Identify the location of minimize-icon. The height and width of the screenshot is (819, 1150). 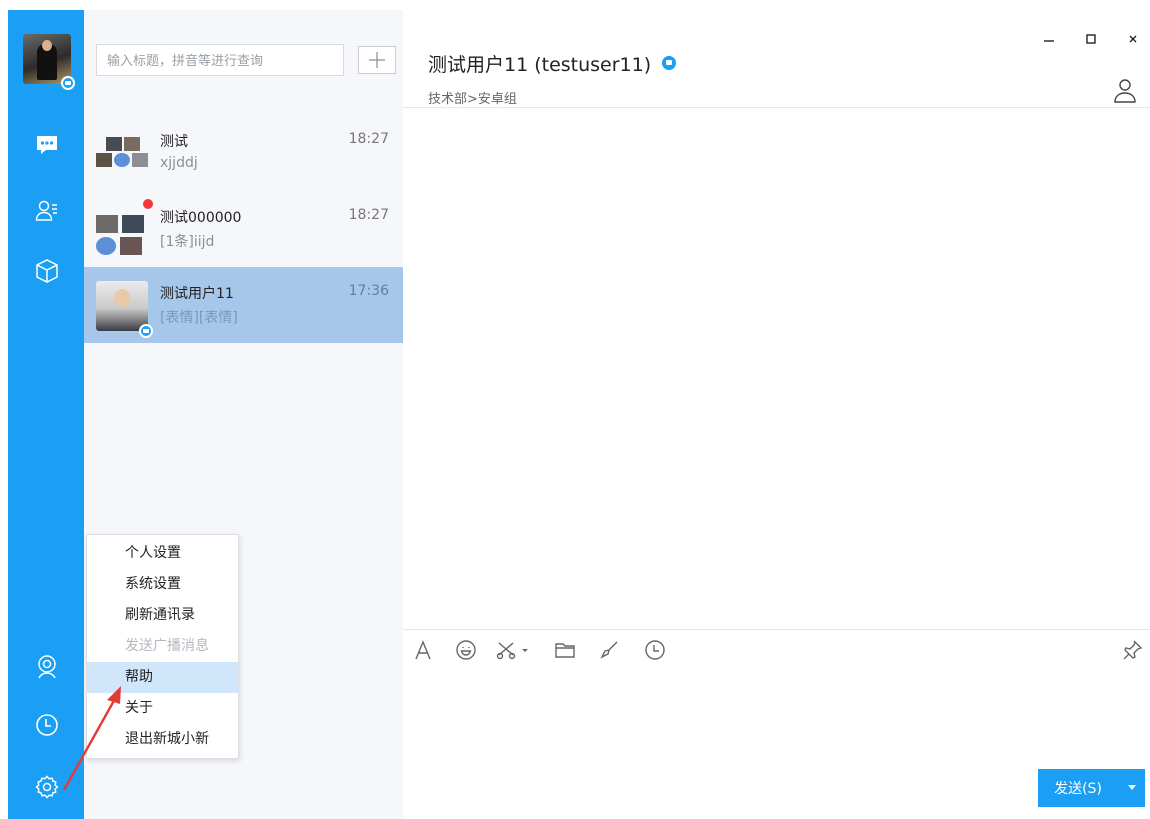
(1049, 39).